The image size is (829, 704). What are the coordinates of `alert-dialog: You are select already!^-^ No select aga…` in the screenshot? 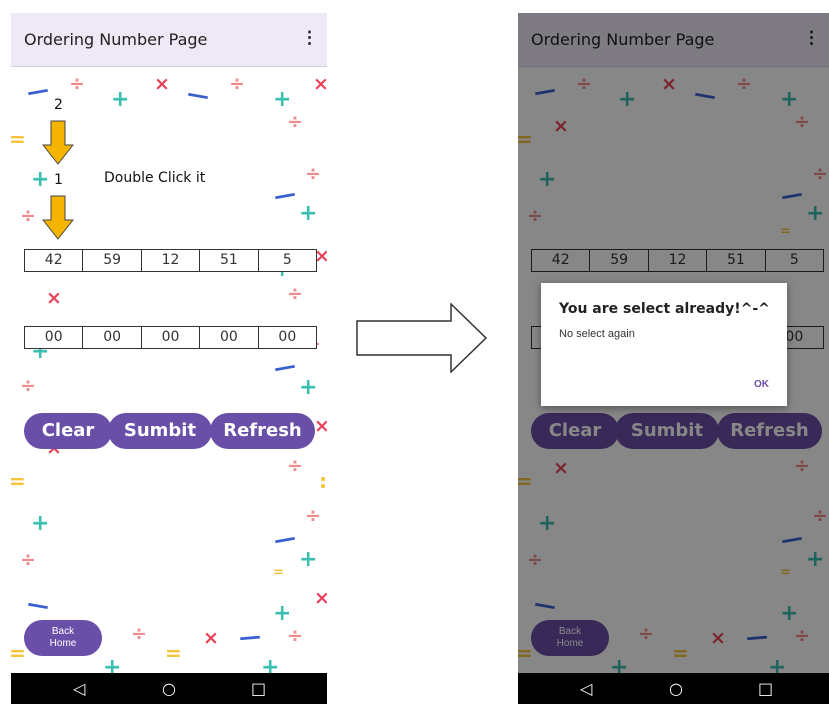 It's located at (664, 344).